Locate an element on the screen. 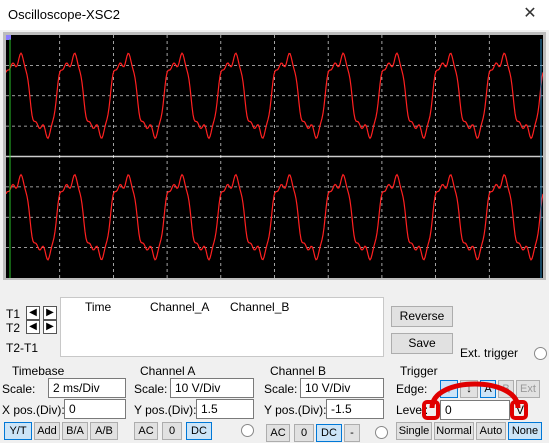  channel-b-ac-button: AC is located at coordinates (278, 433).